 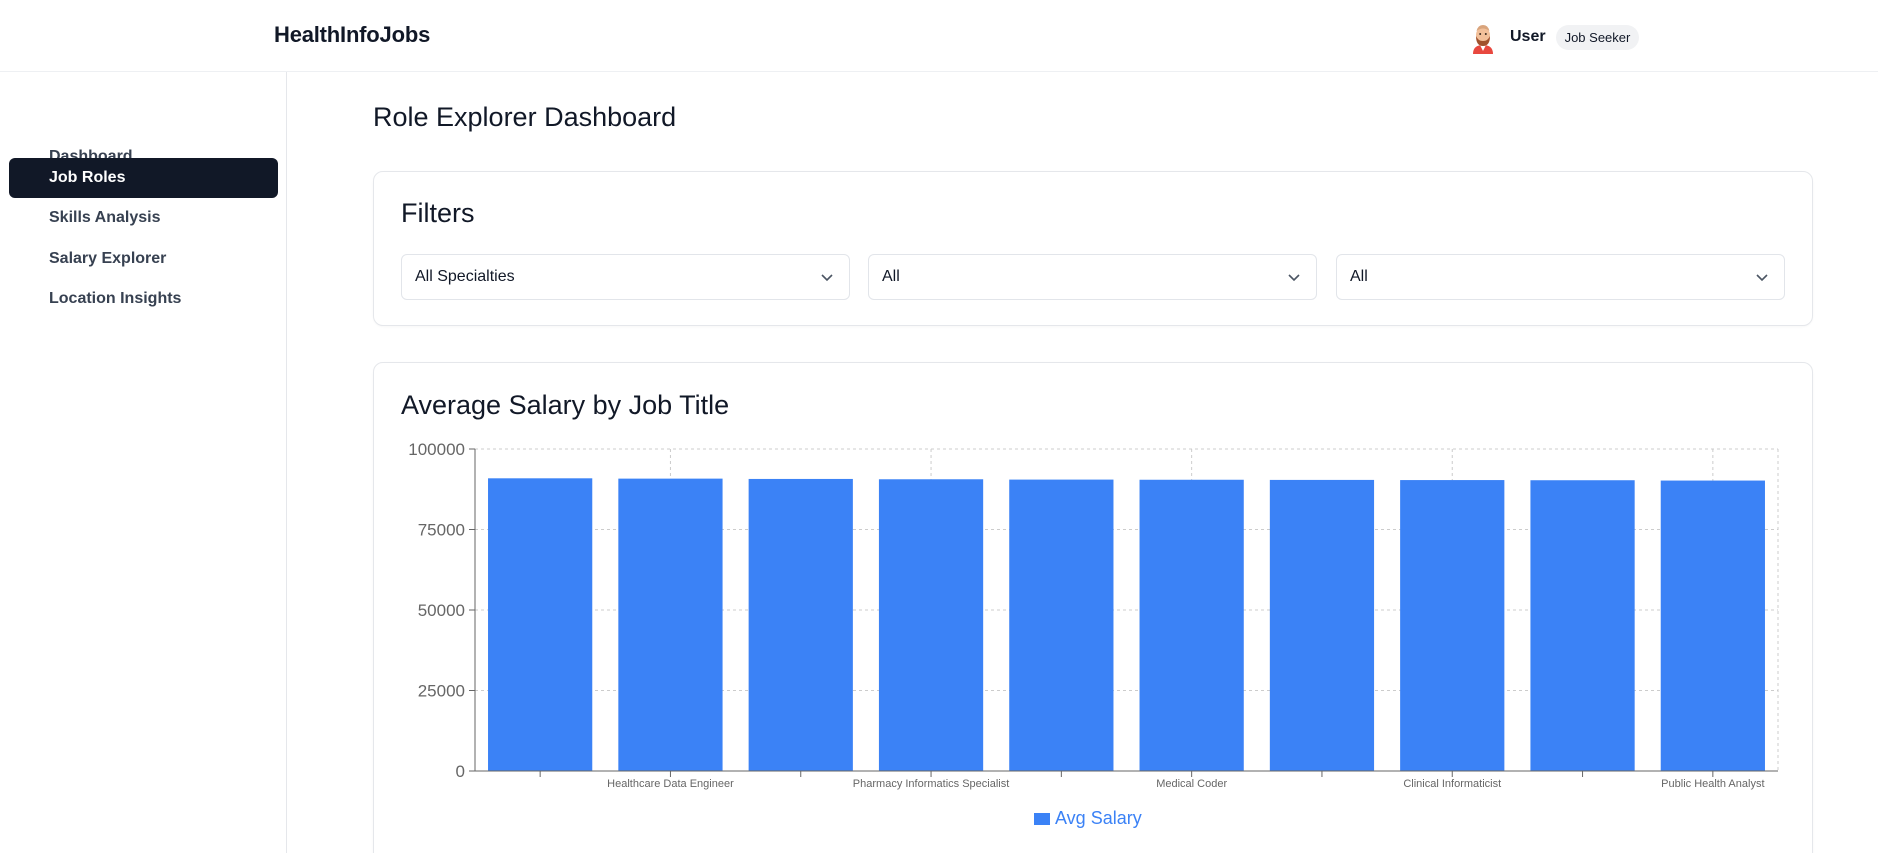 I want to click on x-tick-label: Medical Coder, so click(x=1191, y=784).